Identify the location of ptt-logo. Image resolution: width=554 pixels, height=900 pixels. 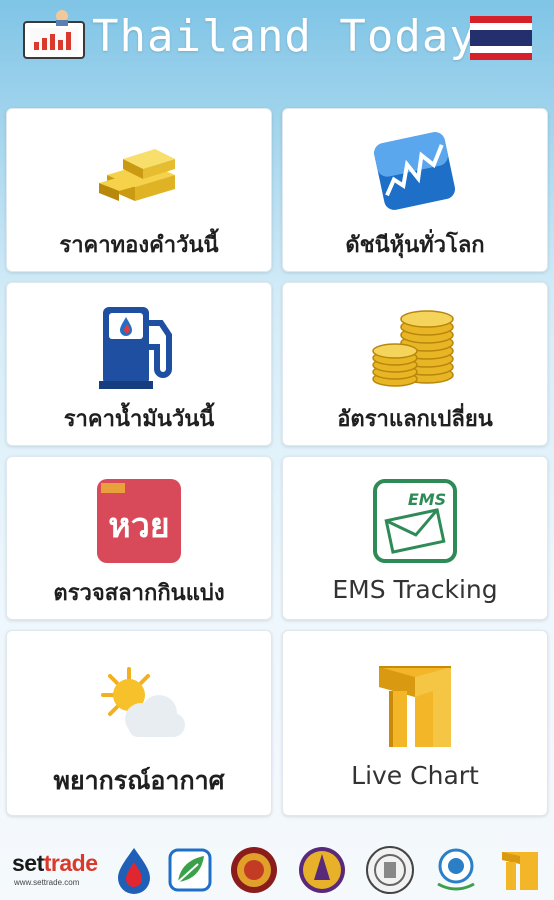
(134, 870).